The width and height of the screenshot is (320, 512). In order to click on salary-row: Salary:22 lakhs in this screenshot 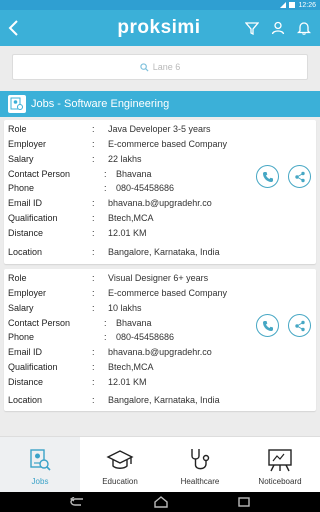, I will do `click(75, 159)`.